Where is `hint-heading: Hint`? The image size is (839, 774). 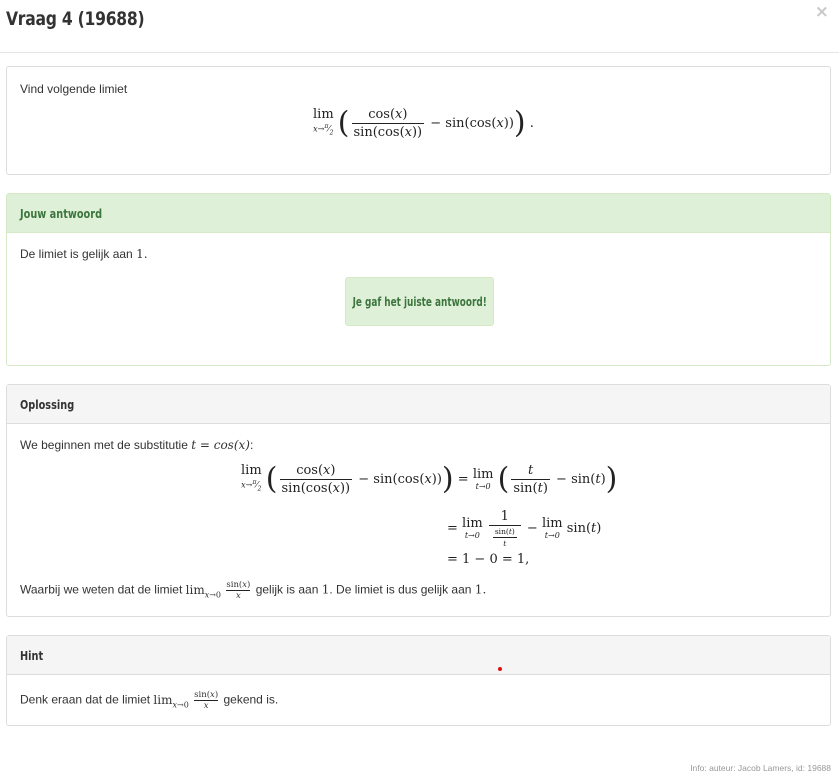
hint-heading: Hint is located at coordinates (418, 655).